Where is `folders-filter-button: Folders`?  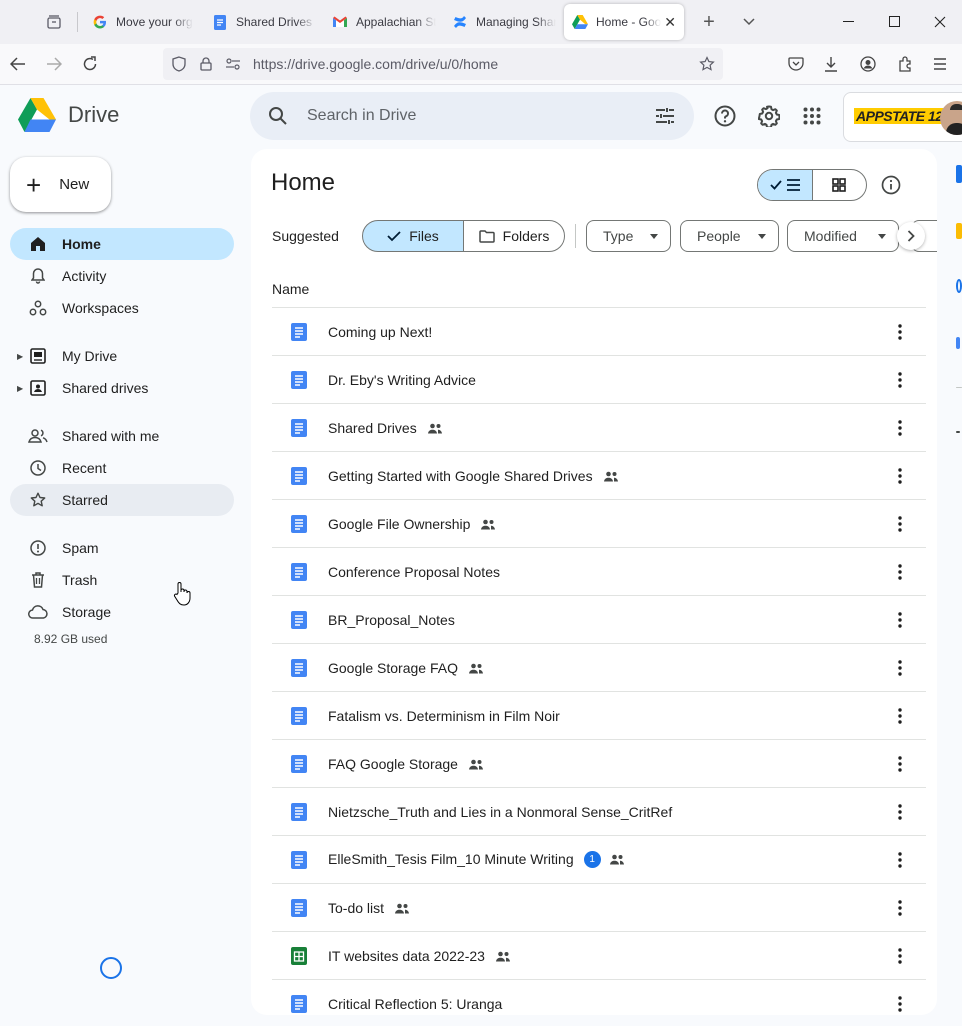
folders-filter-button: Folders is located at coordinates (514, 236).